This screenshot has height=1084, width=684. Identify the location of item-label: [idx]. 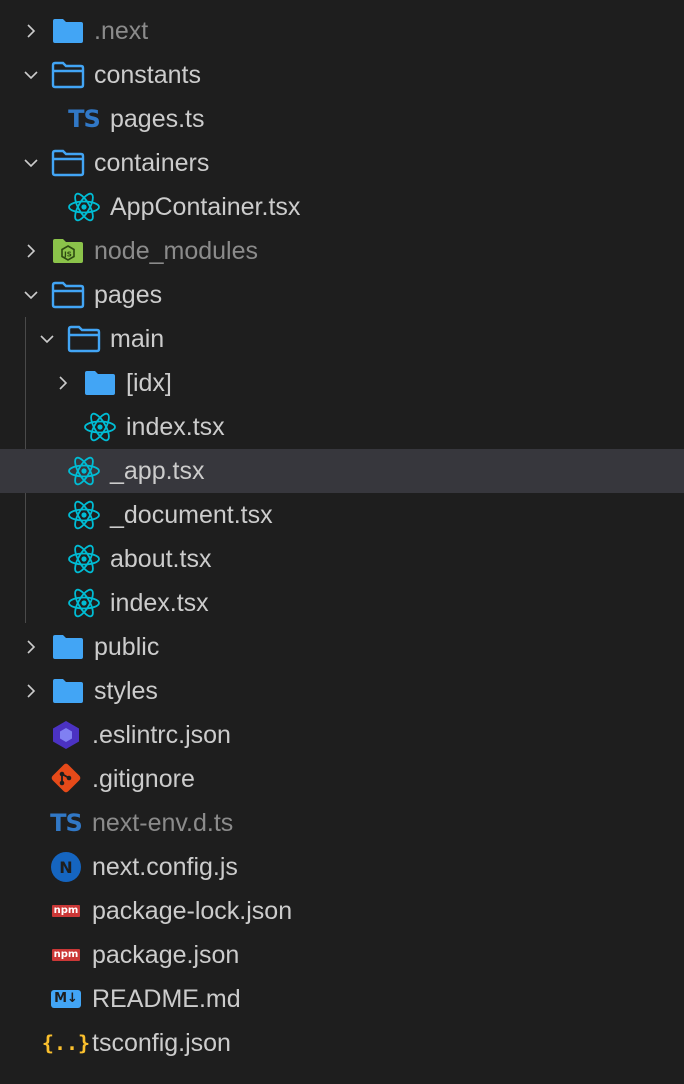
(149, 383).